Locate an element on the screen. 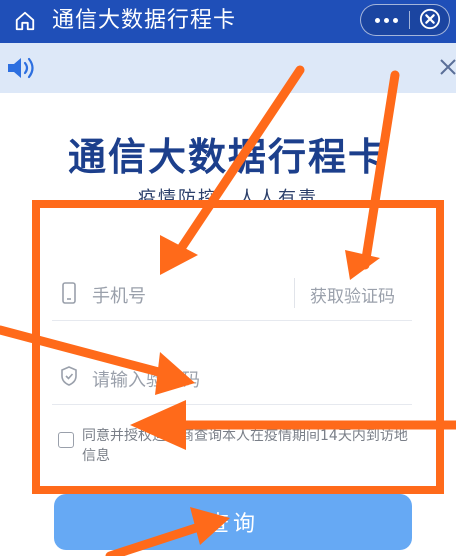 This screenshot has height=556, width=456. close-icon is located at coordinates (447, 67).